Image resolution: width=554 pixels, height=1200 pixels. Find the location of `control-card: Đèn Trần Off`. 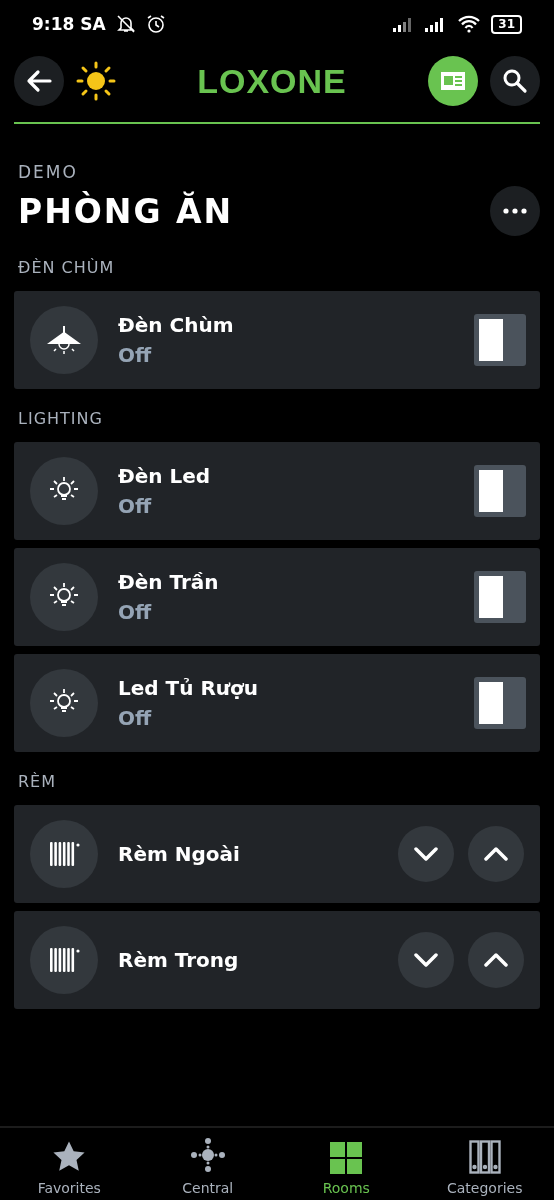

control-card: Đèn Trần Off is located at coordinates (277, 597).